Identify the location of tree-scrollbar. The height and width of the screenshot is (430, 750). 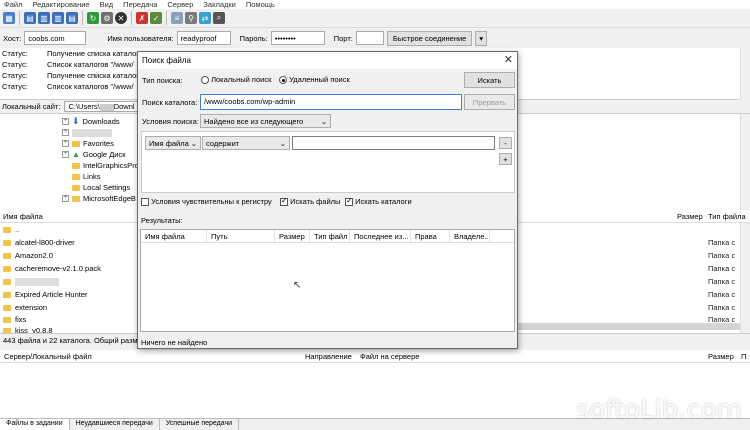
(745, 162).